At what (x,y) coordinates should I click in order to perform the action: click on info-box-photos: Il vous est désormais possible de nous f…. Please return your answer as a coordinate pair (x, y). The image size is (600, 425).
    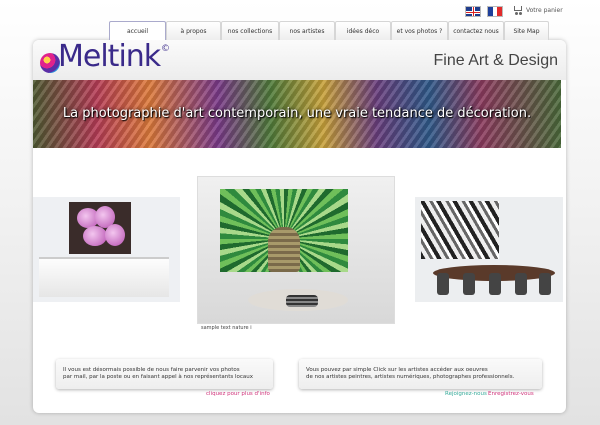
    Looking at the image, I should click on (164, 374).